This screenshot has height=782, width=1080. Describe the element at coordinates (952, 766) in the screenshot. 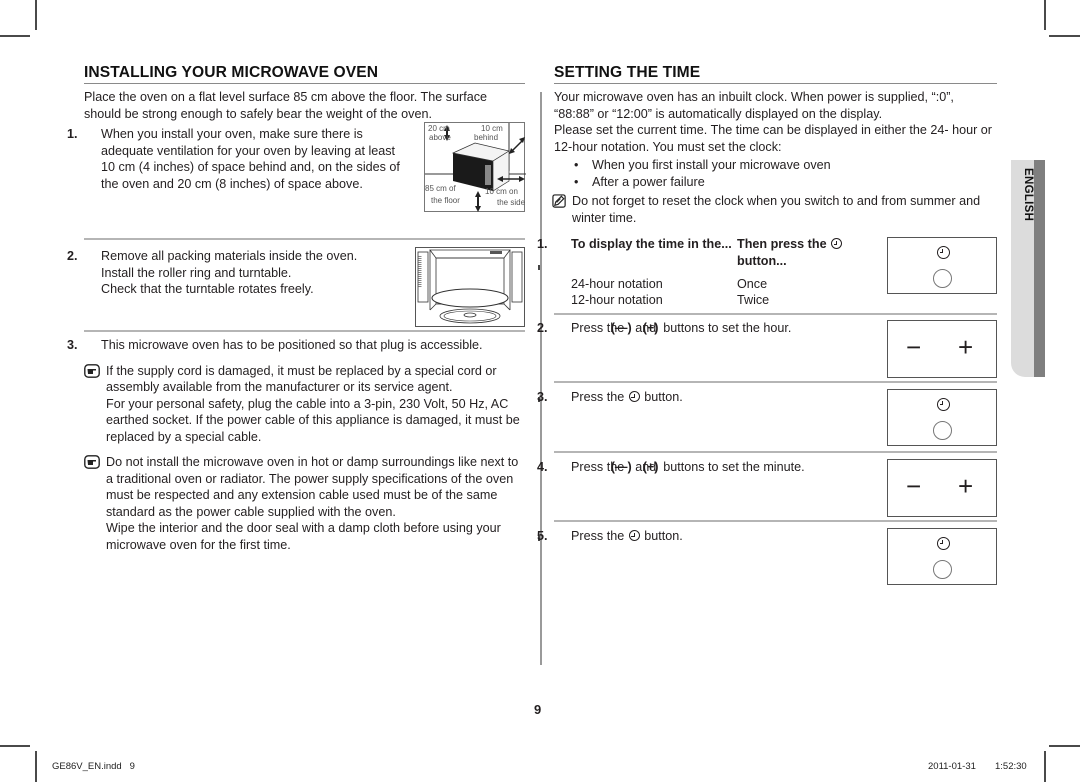

I see `footer-date: 2011-01-31` at that location.